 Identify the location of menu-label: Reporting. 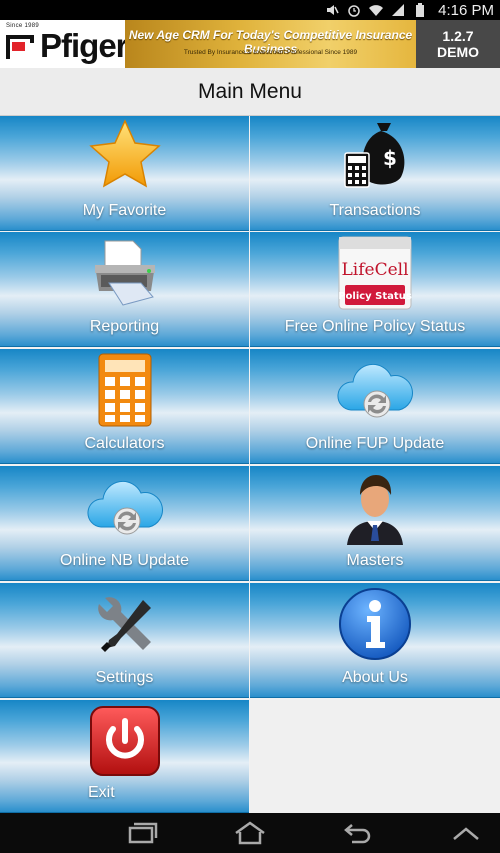
(124, 326).